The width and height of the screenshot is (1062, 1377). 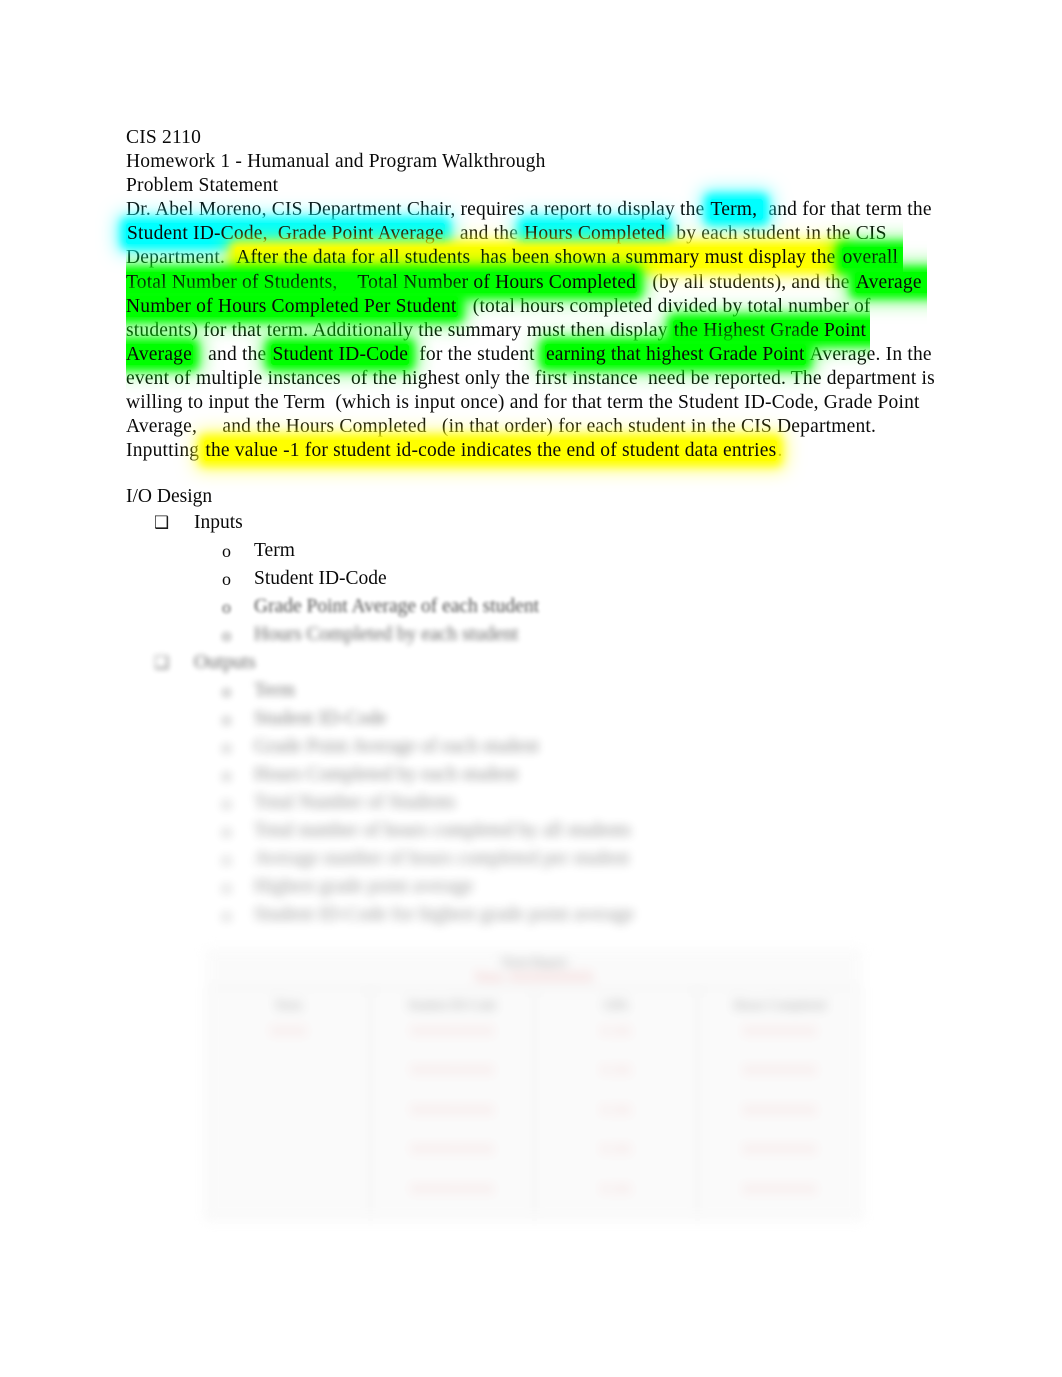 I want to click on highlighted-text-run-cyan: Term,, so click(x=736, y=210).